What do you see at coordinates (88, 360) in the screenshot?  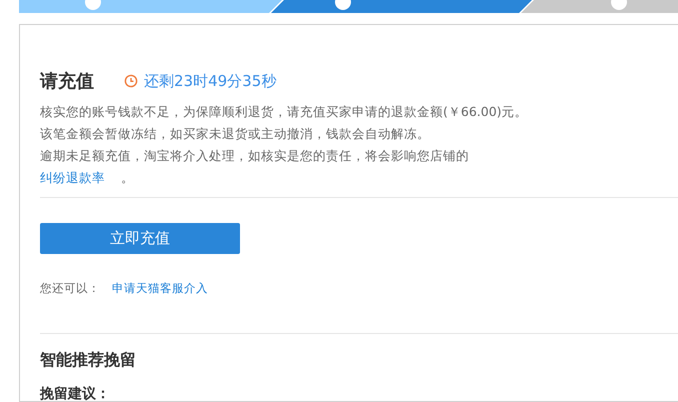 I see `section-title: 智能推荐挽留` at bounding box center [88, 360].